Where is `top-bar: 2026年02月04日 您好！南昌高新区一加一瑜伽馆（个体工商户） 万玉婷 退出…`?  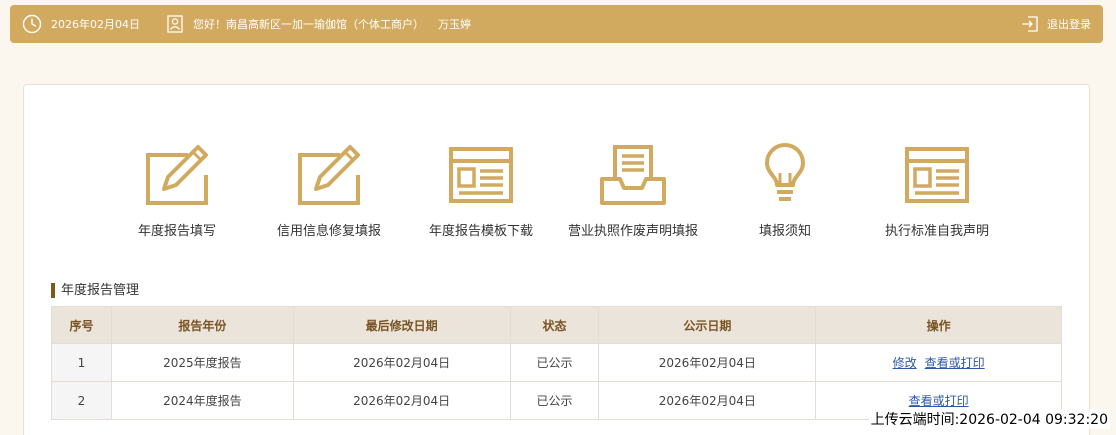
top-bar: 2026年02月04日 您好！南昌高新区一加一瑜伽馆（个体工商户） 万玉婷 退出… is located at coordinates (556, 24).